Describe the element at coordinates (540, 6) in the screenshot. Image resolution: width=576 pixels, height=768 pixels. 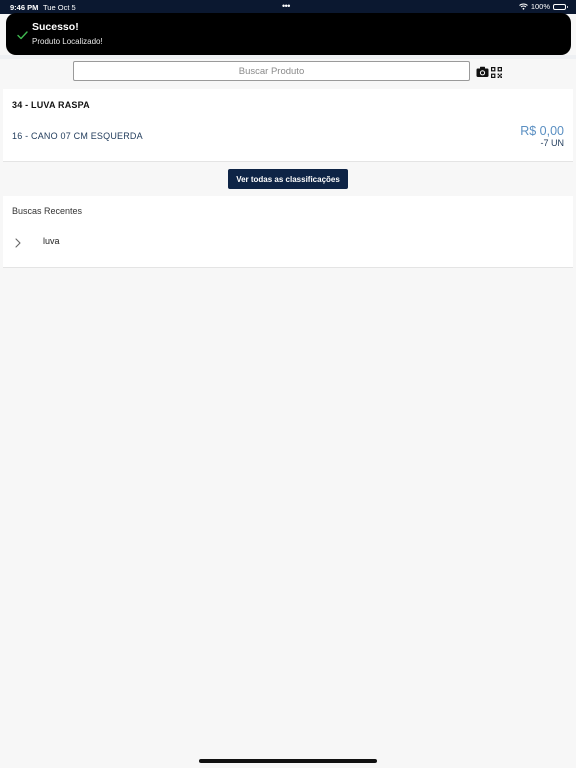
I see `battery-percent: 100%` at that location.